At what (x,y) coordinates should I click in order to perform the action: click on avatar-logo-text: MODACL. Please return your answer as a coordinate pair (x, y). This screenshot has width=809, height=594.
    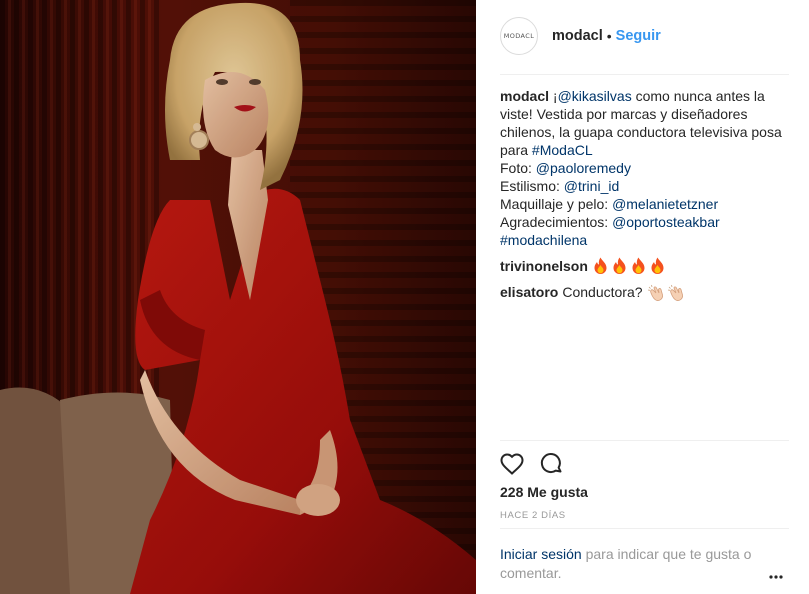
    Looking at the image, I should click on (519, 36).